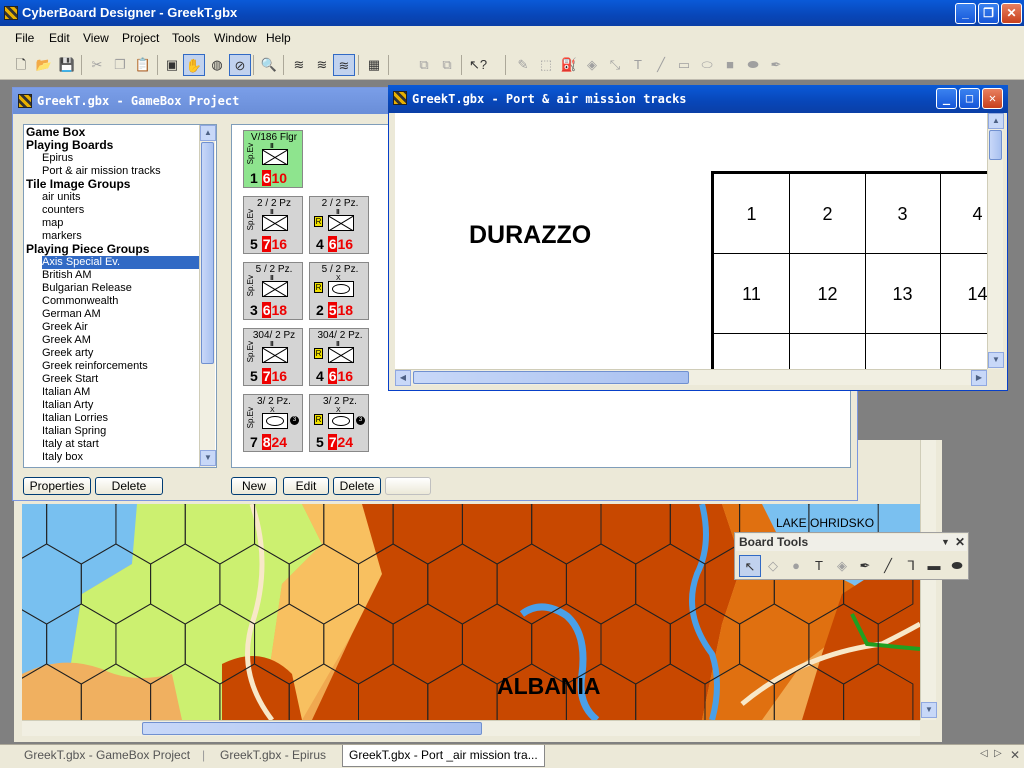  What do you see at coordinates (97, 65) in the screenshot?
I see `cut-icon: ✂` at bounding box center [97, 65].